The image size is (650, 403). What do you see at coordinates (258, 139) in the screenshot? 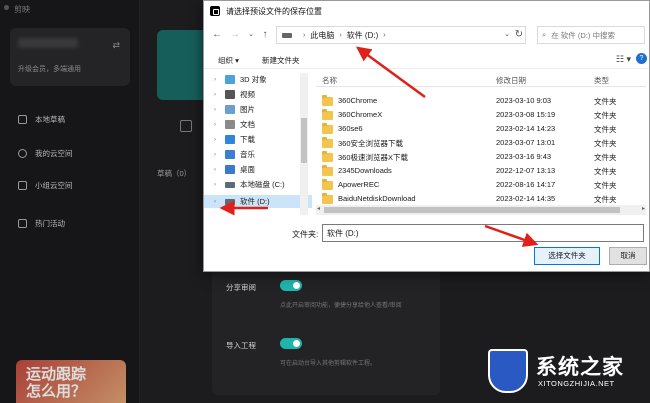
I see `tree-item-downloads: › 下载` at bounding box center [258, 139].